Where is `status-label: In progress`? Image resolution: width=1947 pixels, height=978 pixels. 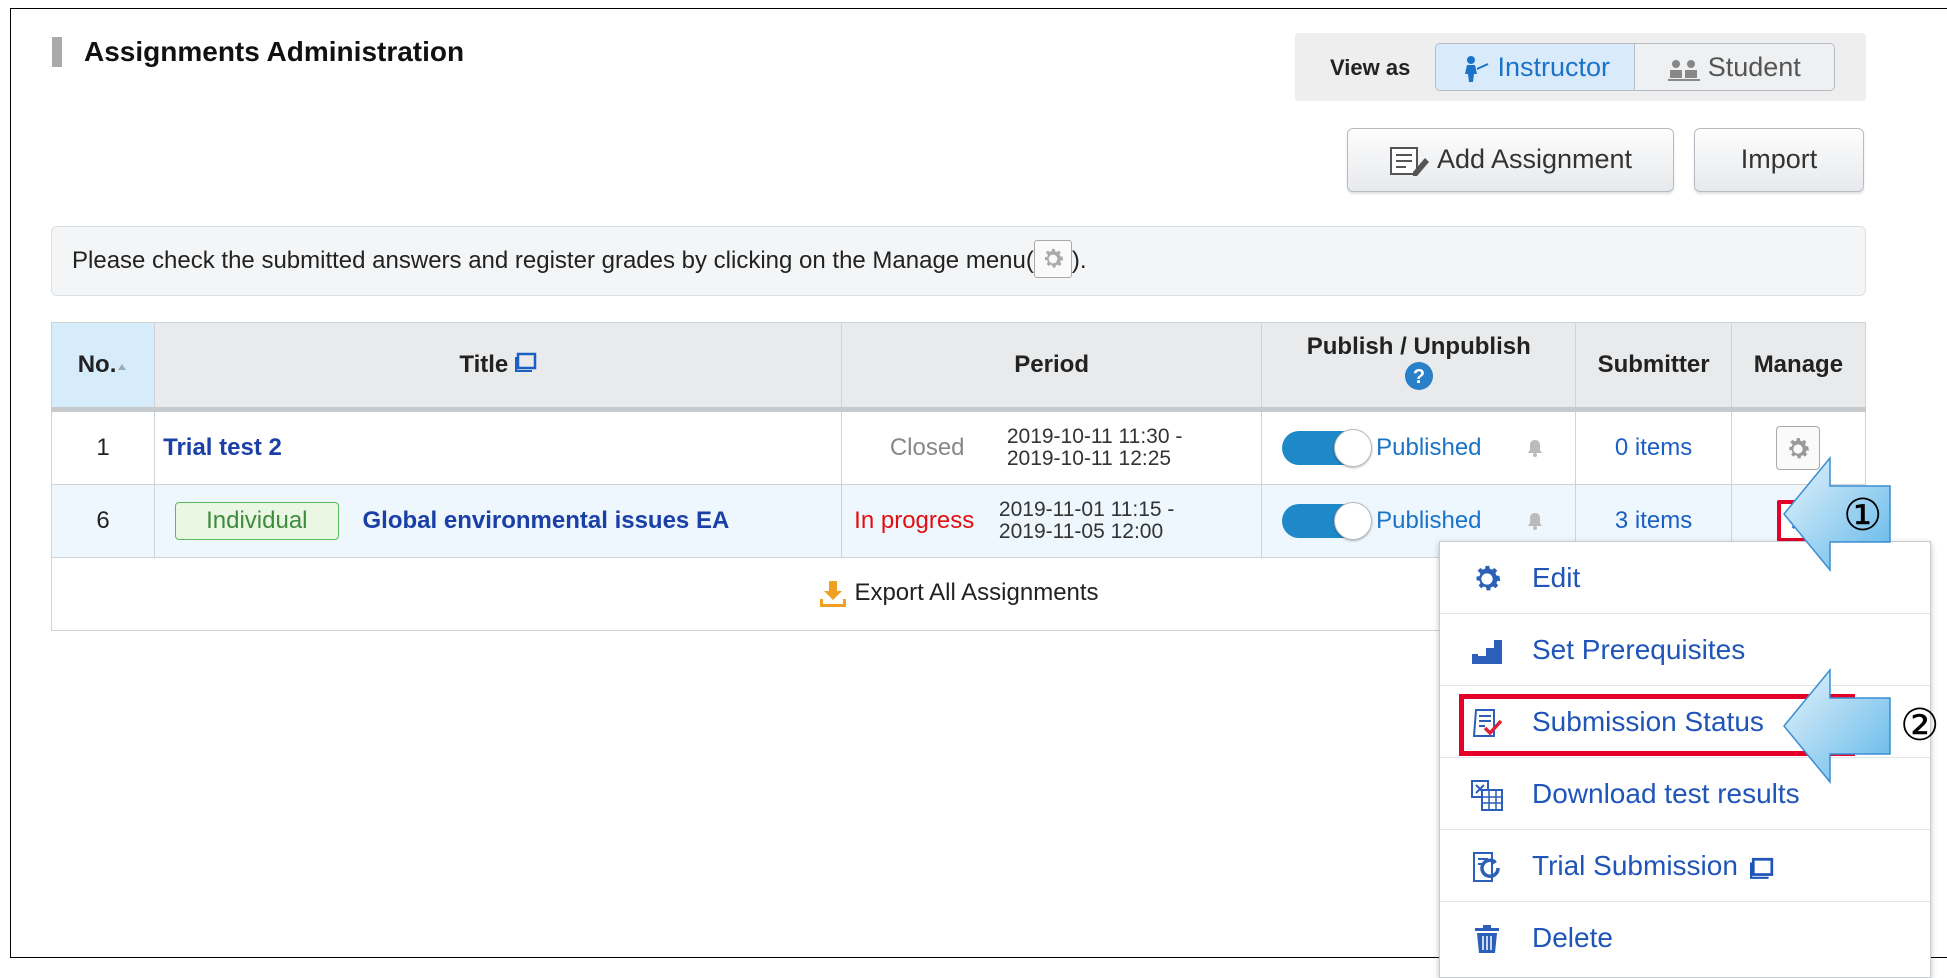
status-label: In progress is located at coordinates (914, 520).